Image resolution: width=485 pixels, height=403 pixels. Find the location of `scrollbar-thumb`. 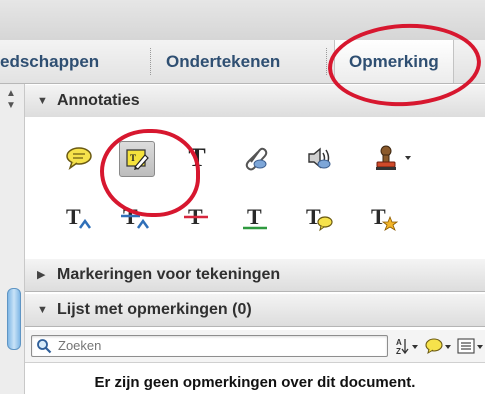

scrollbar-thumb is located at coordinates (14, 319).